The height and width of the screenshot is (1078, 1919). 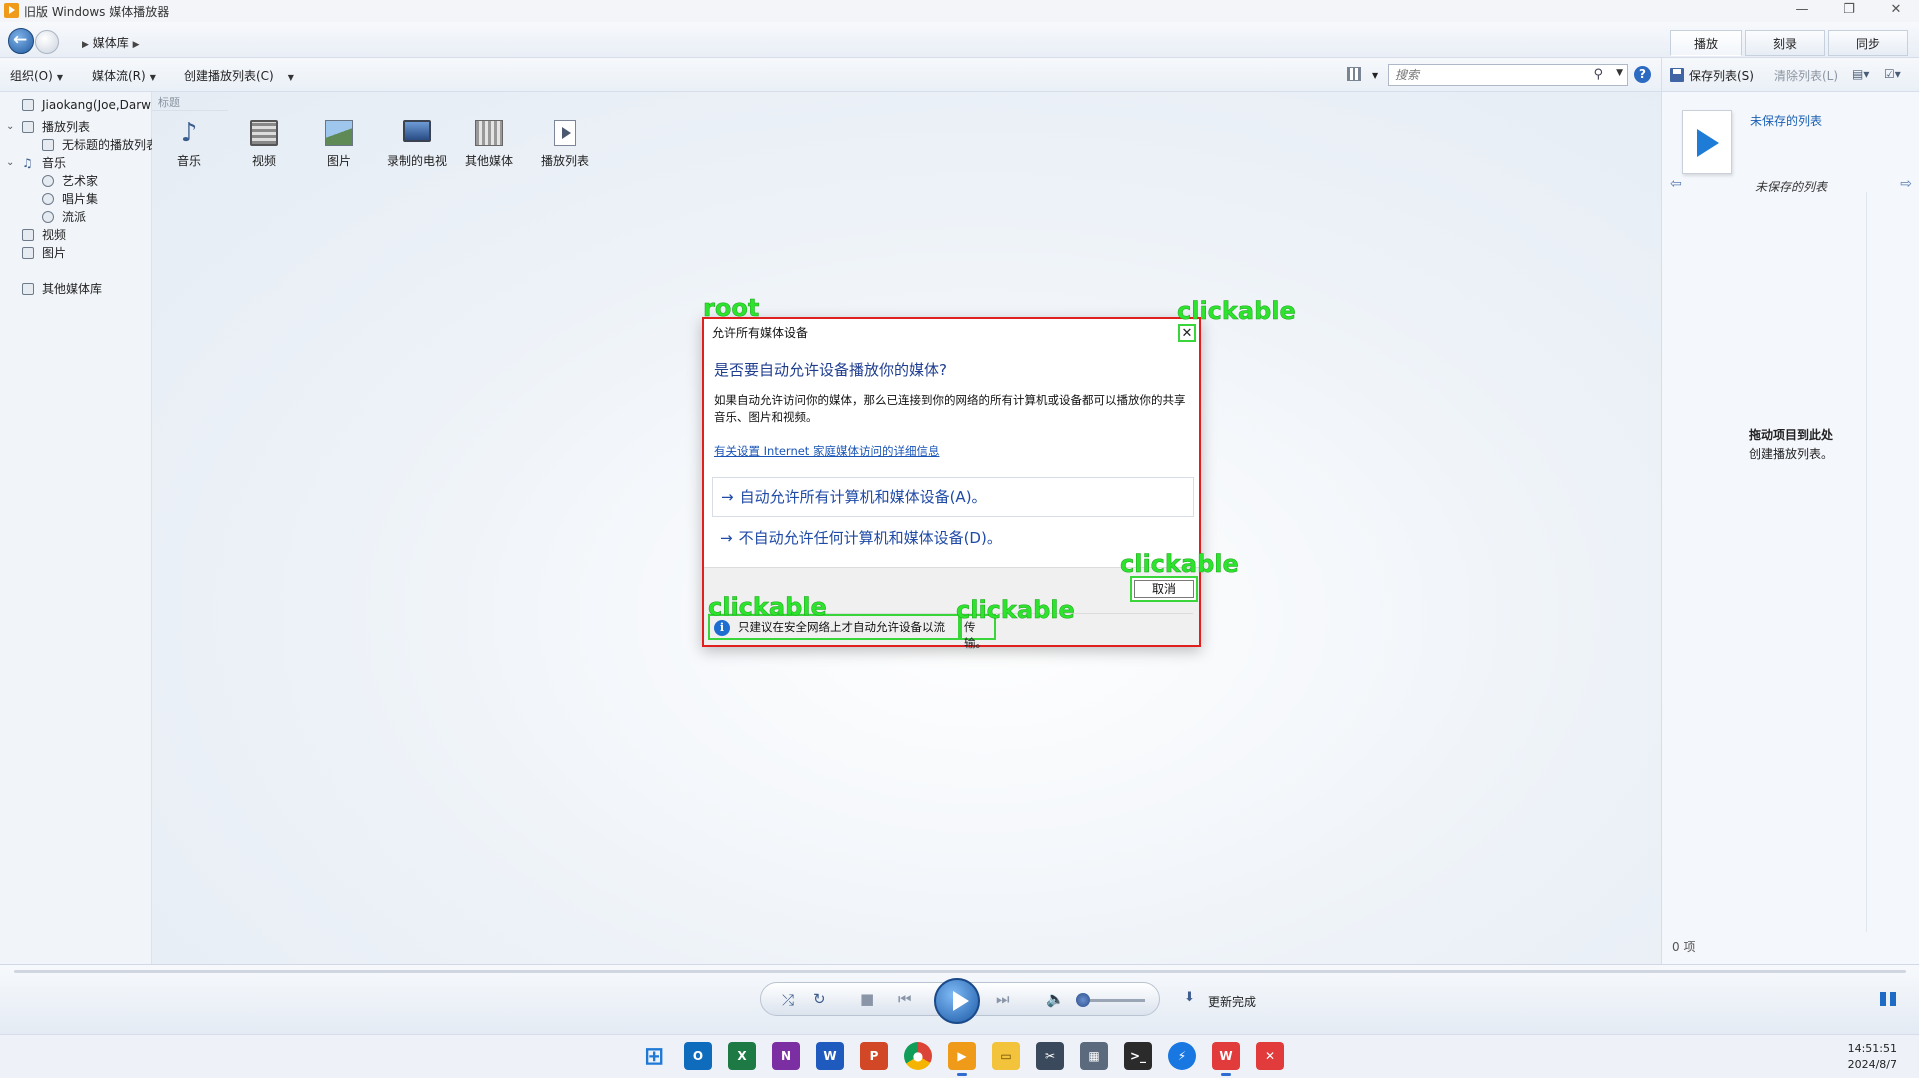 I want to click on window-title: 旧版 Windows 媒体播放器, so click(x=97, y=12).